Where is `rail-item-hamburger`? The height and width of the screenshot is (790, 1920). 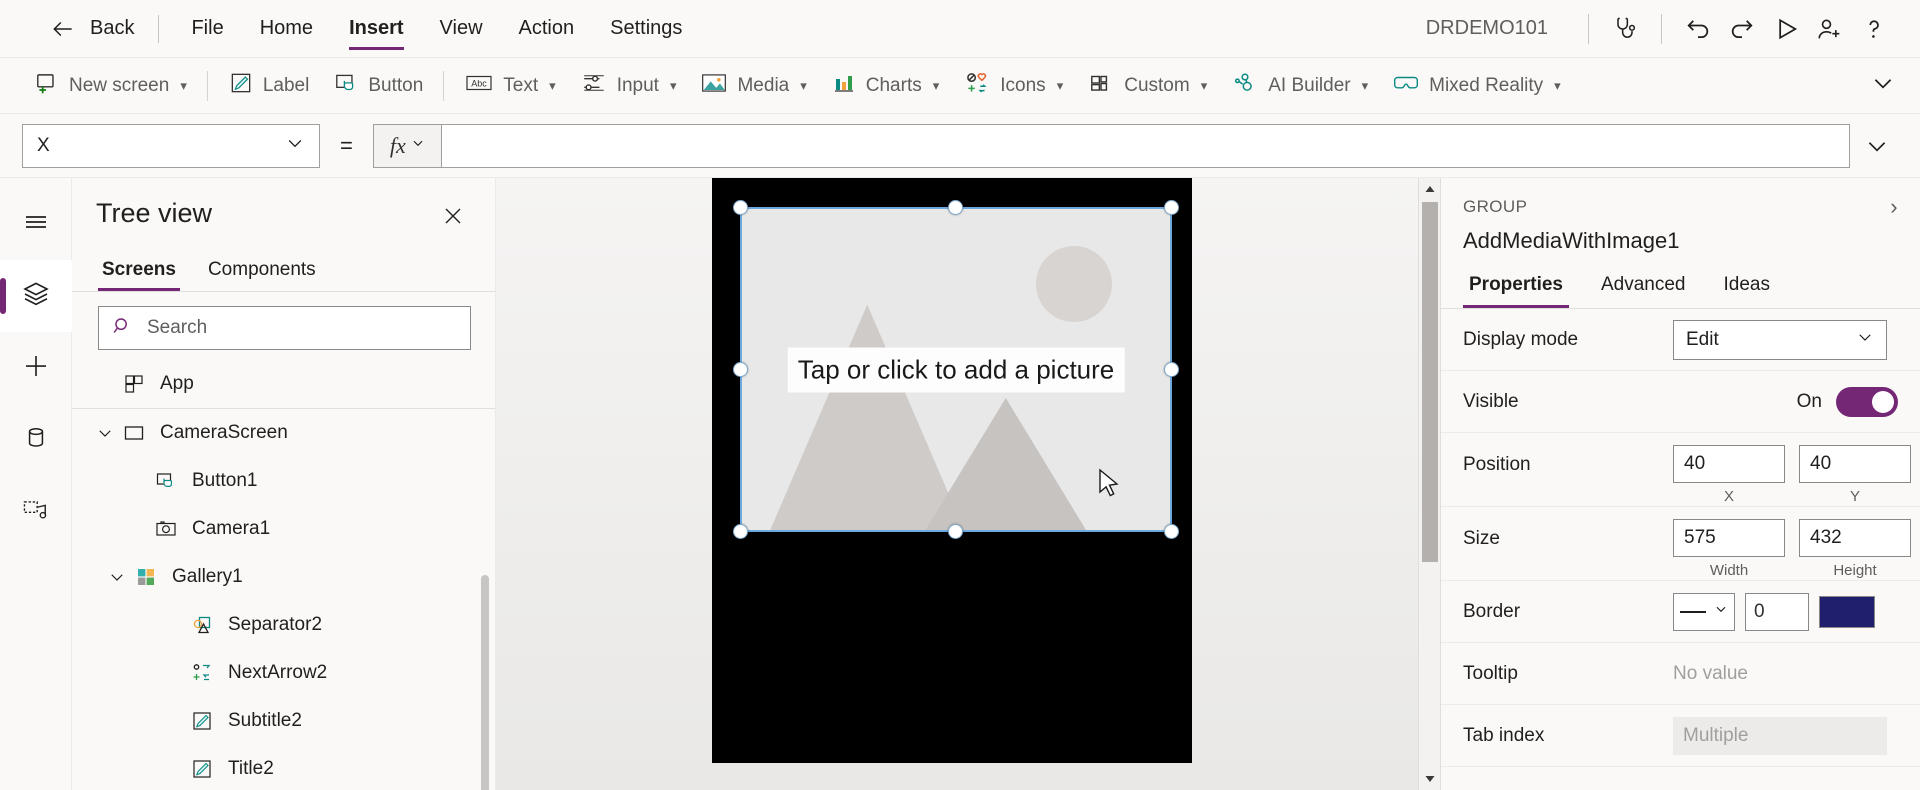 rail-item-hamburger is located at coordinates (36, 224).